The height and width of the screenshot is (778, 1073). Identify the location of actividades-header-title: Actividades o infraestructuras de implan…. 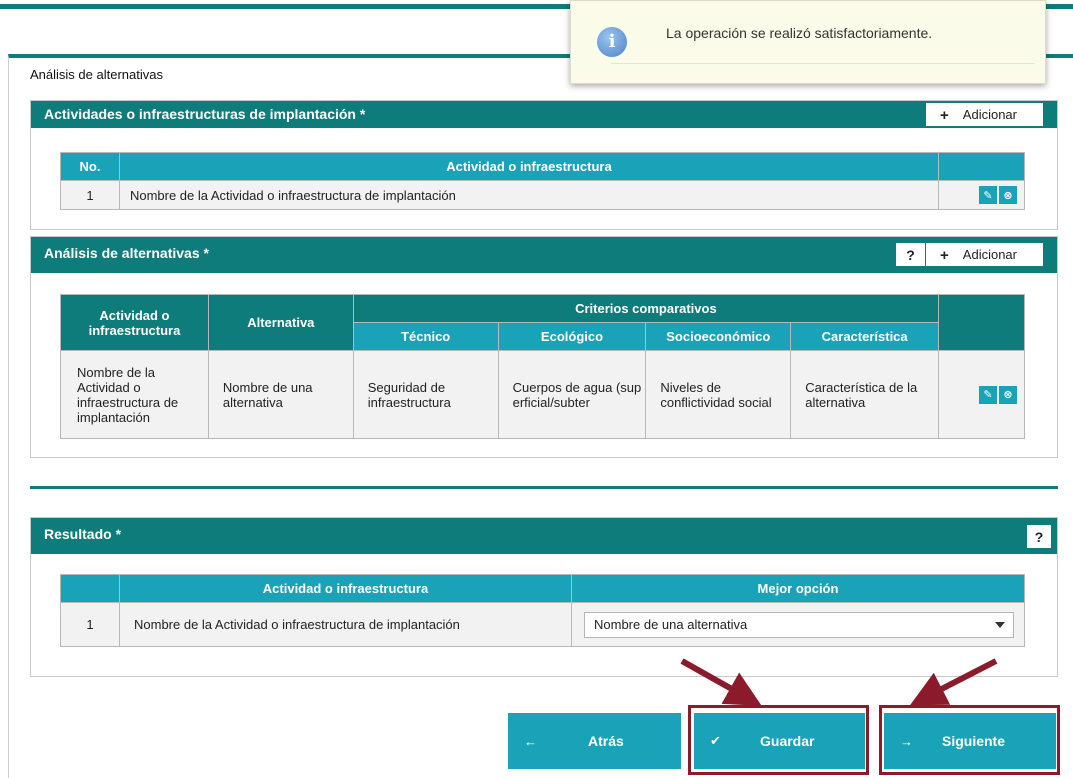
(205, 114).